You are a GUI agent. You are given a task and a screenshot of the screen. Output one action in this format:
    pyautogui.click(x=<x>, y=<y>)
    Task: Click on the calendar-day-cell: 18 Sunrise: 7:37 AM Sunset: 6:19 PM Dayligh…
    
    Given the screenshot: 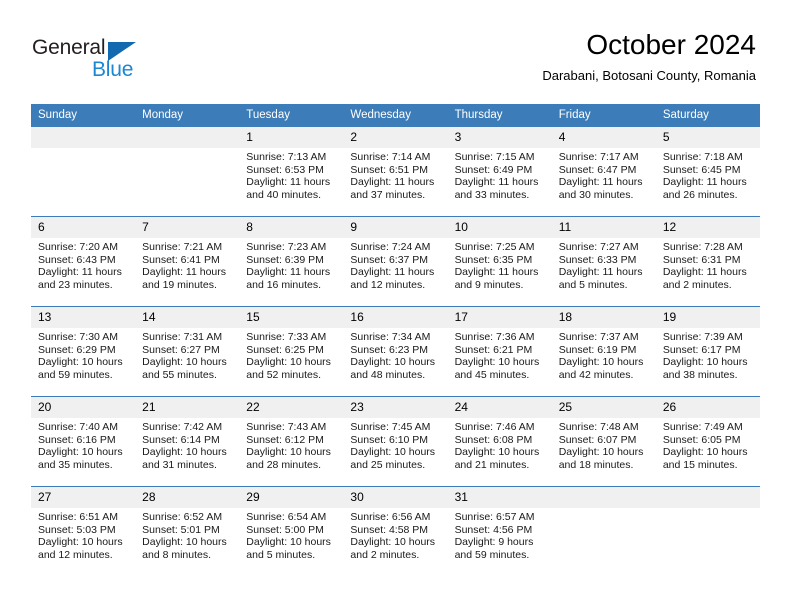 What is the action you would take?
    pyautogui.click(x=603, y=351)
    